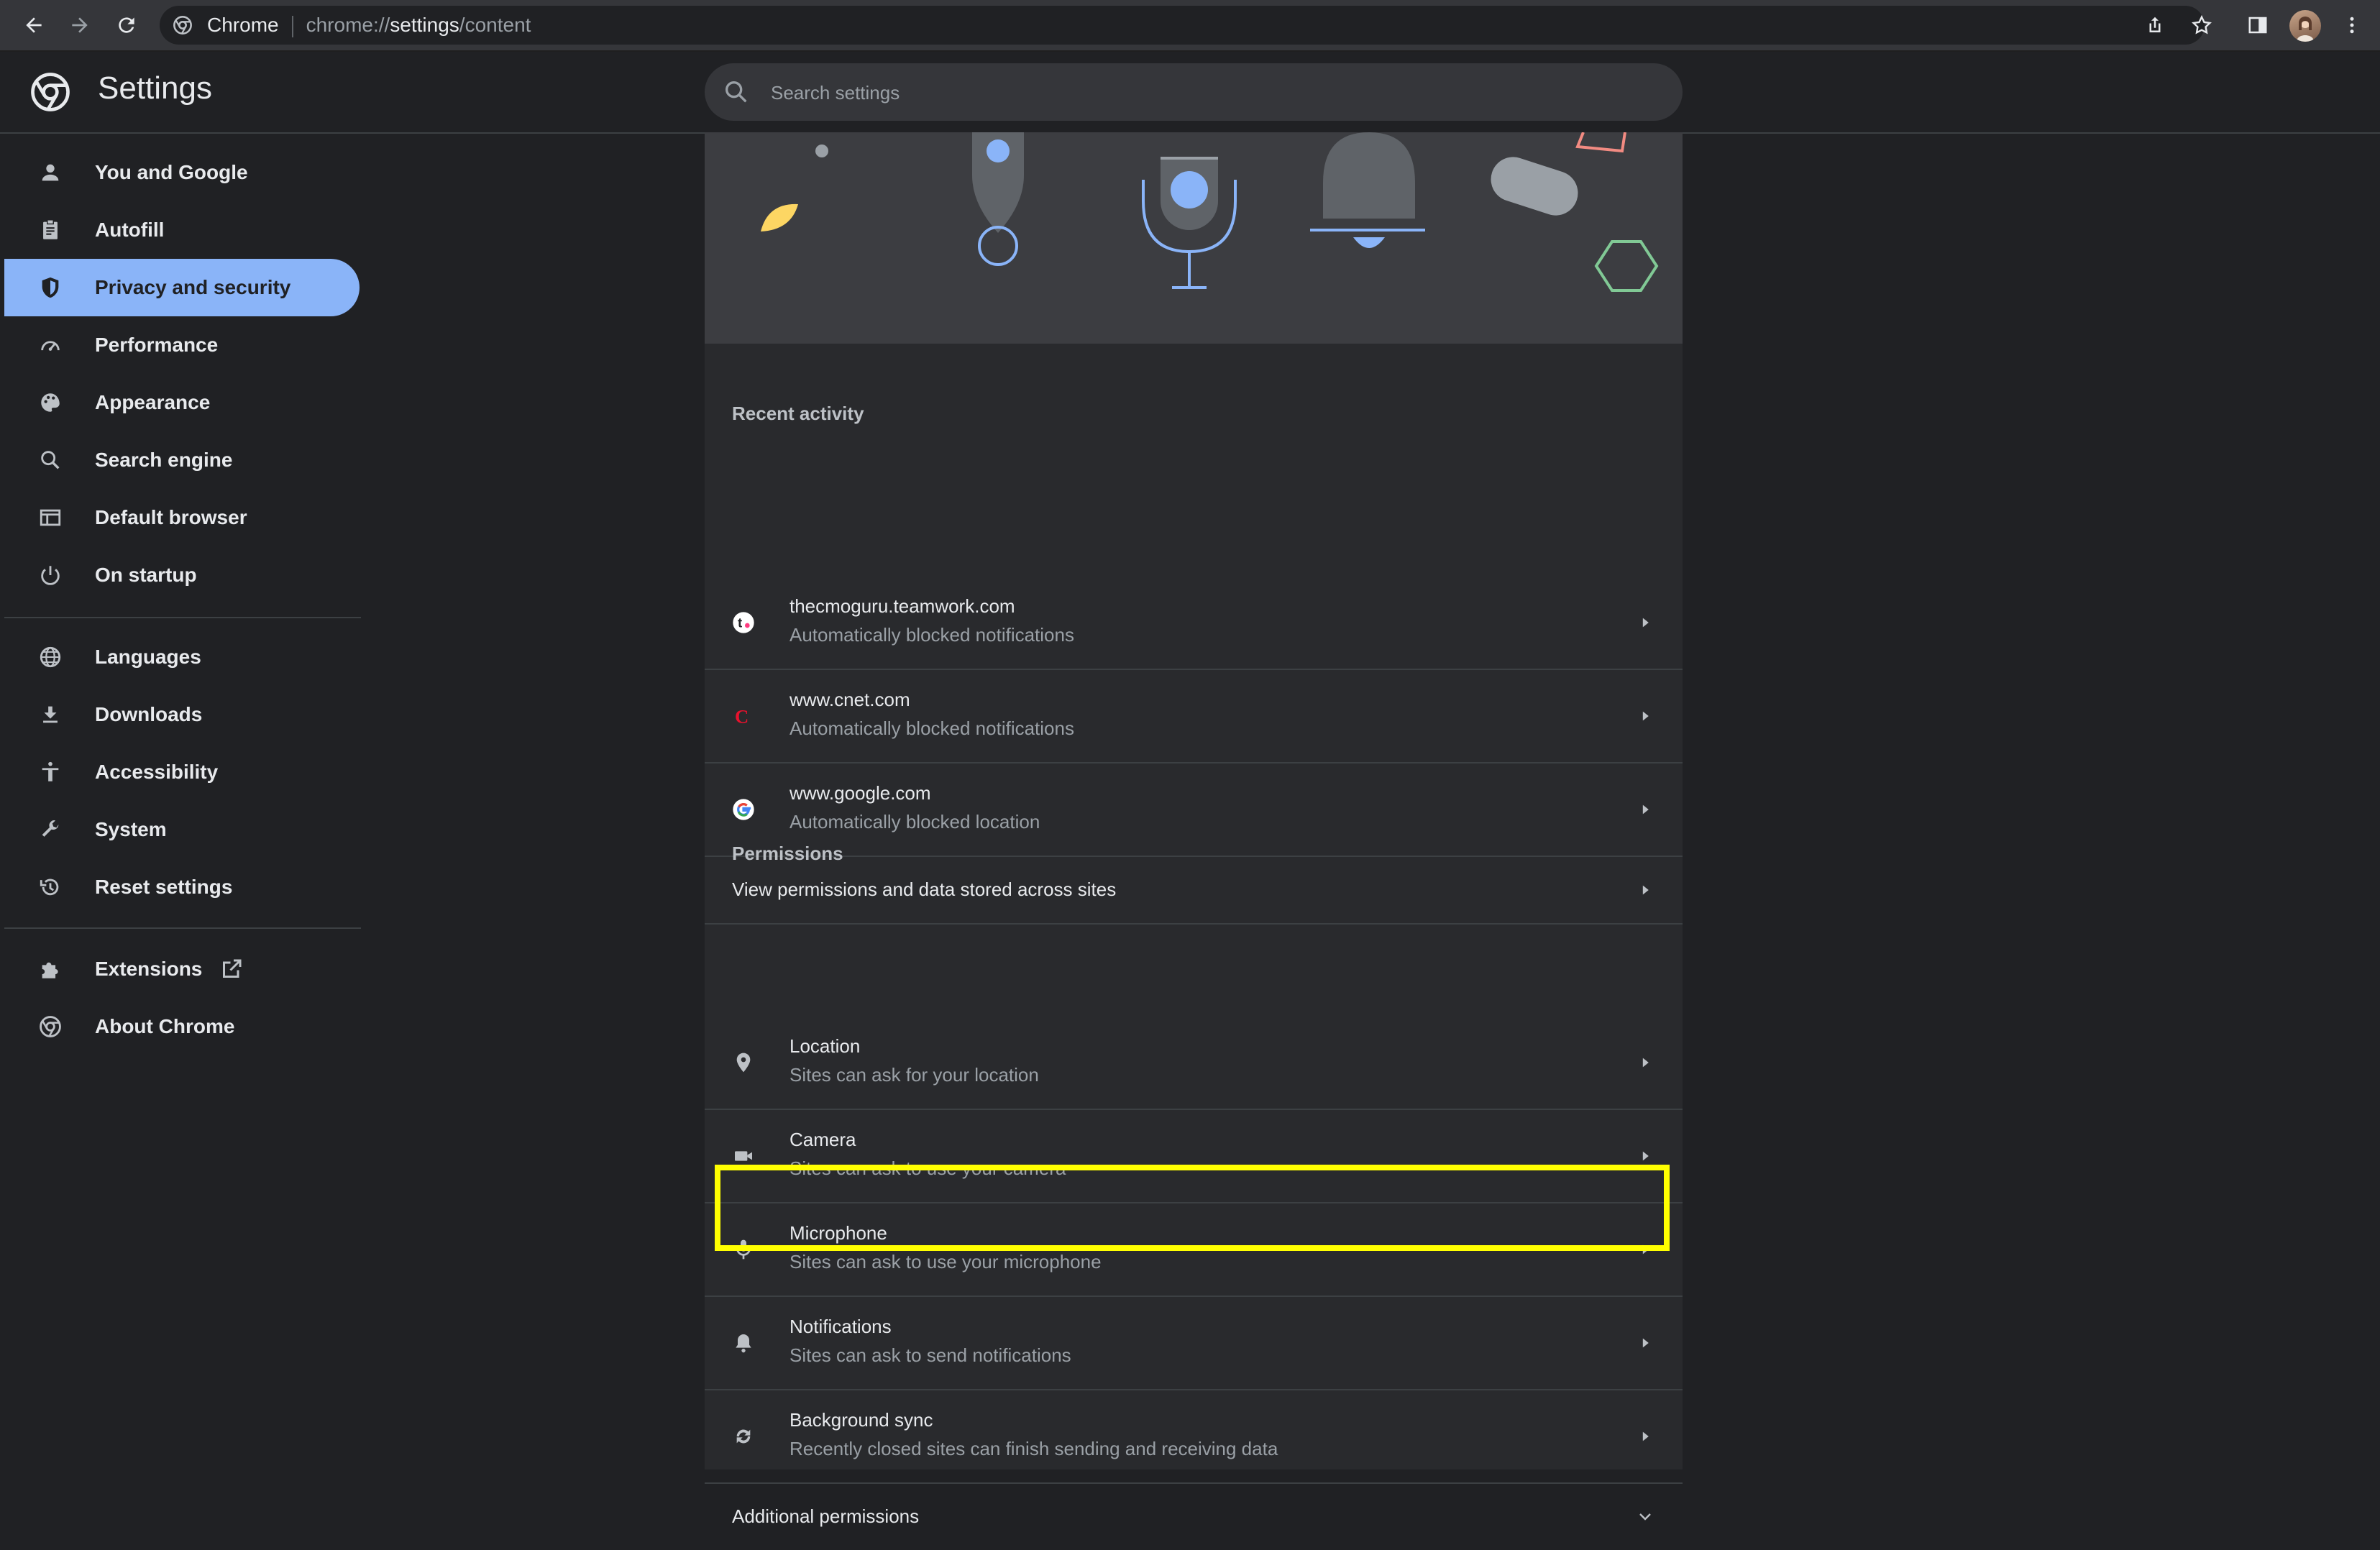 This screenshot has width=2380, height=1550. I want to click on sidebar-item-label: Default browser, so click(171, 517).